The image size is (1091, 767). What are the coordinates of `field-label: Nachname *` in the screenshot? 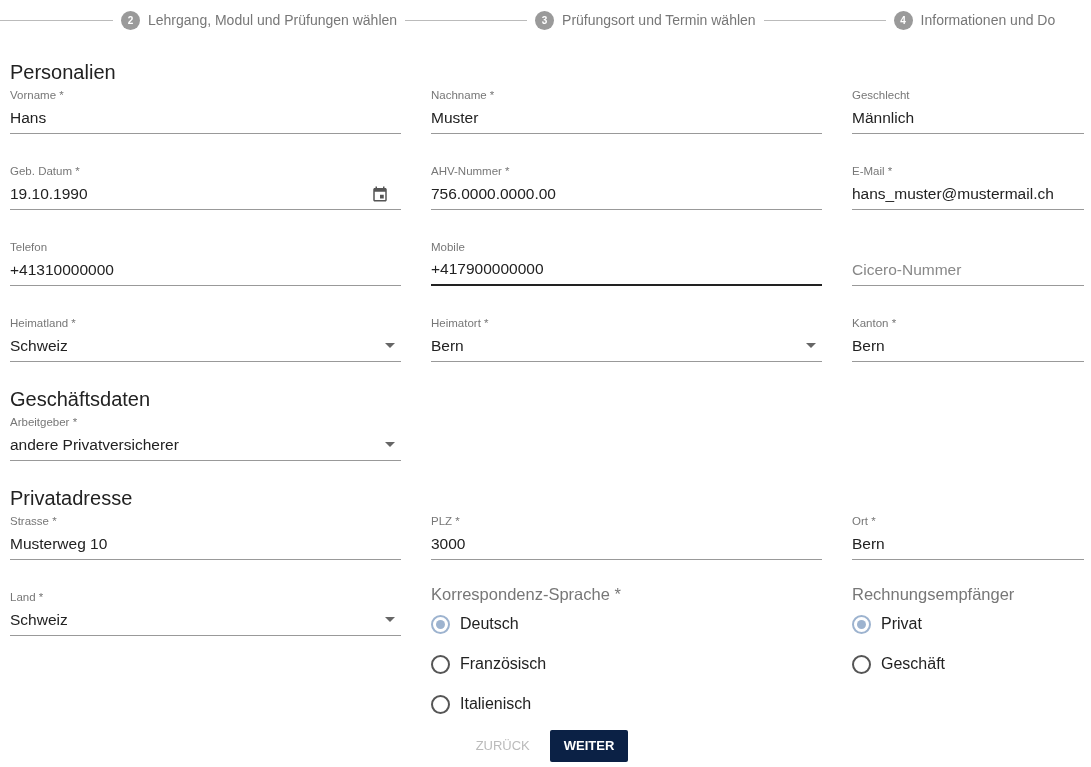 It's located at (463, 95).